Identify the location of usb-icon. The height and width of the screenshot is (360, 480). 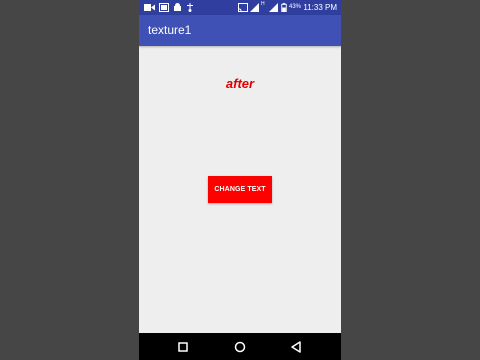
(190, 7).